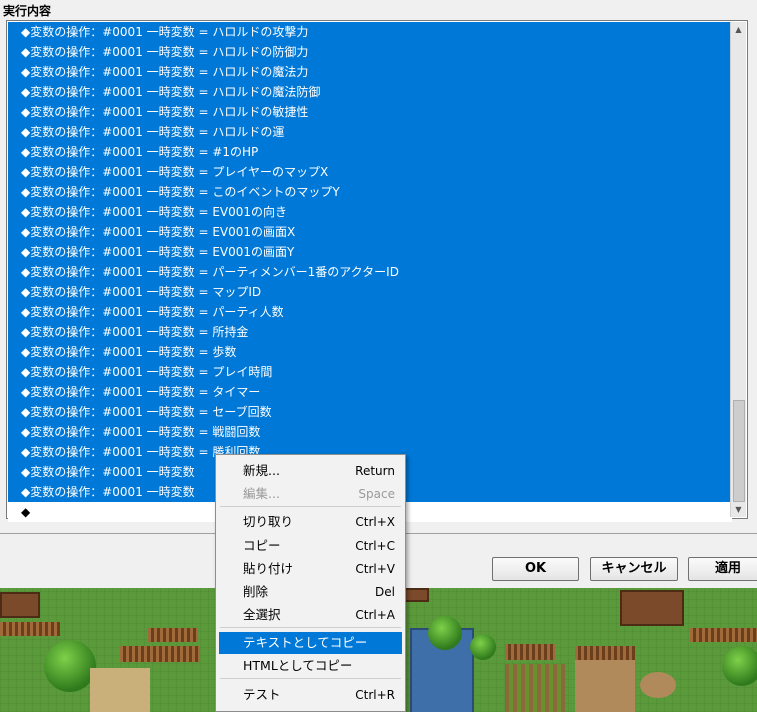 This screenshot has width=757, height=712. What do you see at coordinates (370, 392) in the screenshot?
I see `list-item: ◆変数の操作：#0001 一時変数 = タイマー` at bounding box center [370, 392].